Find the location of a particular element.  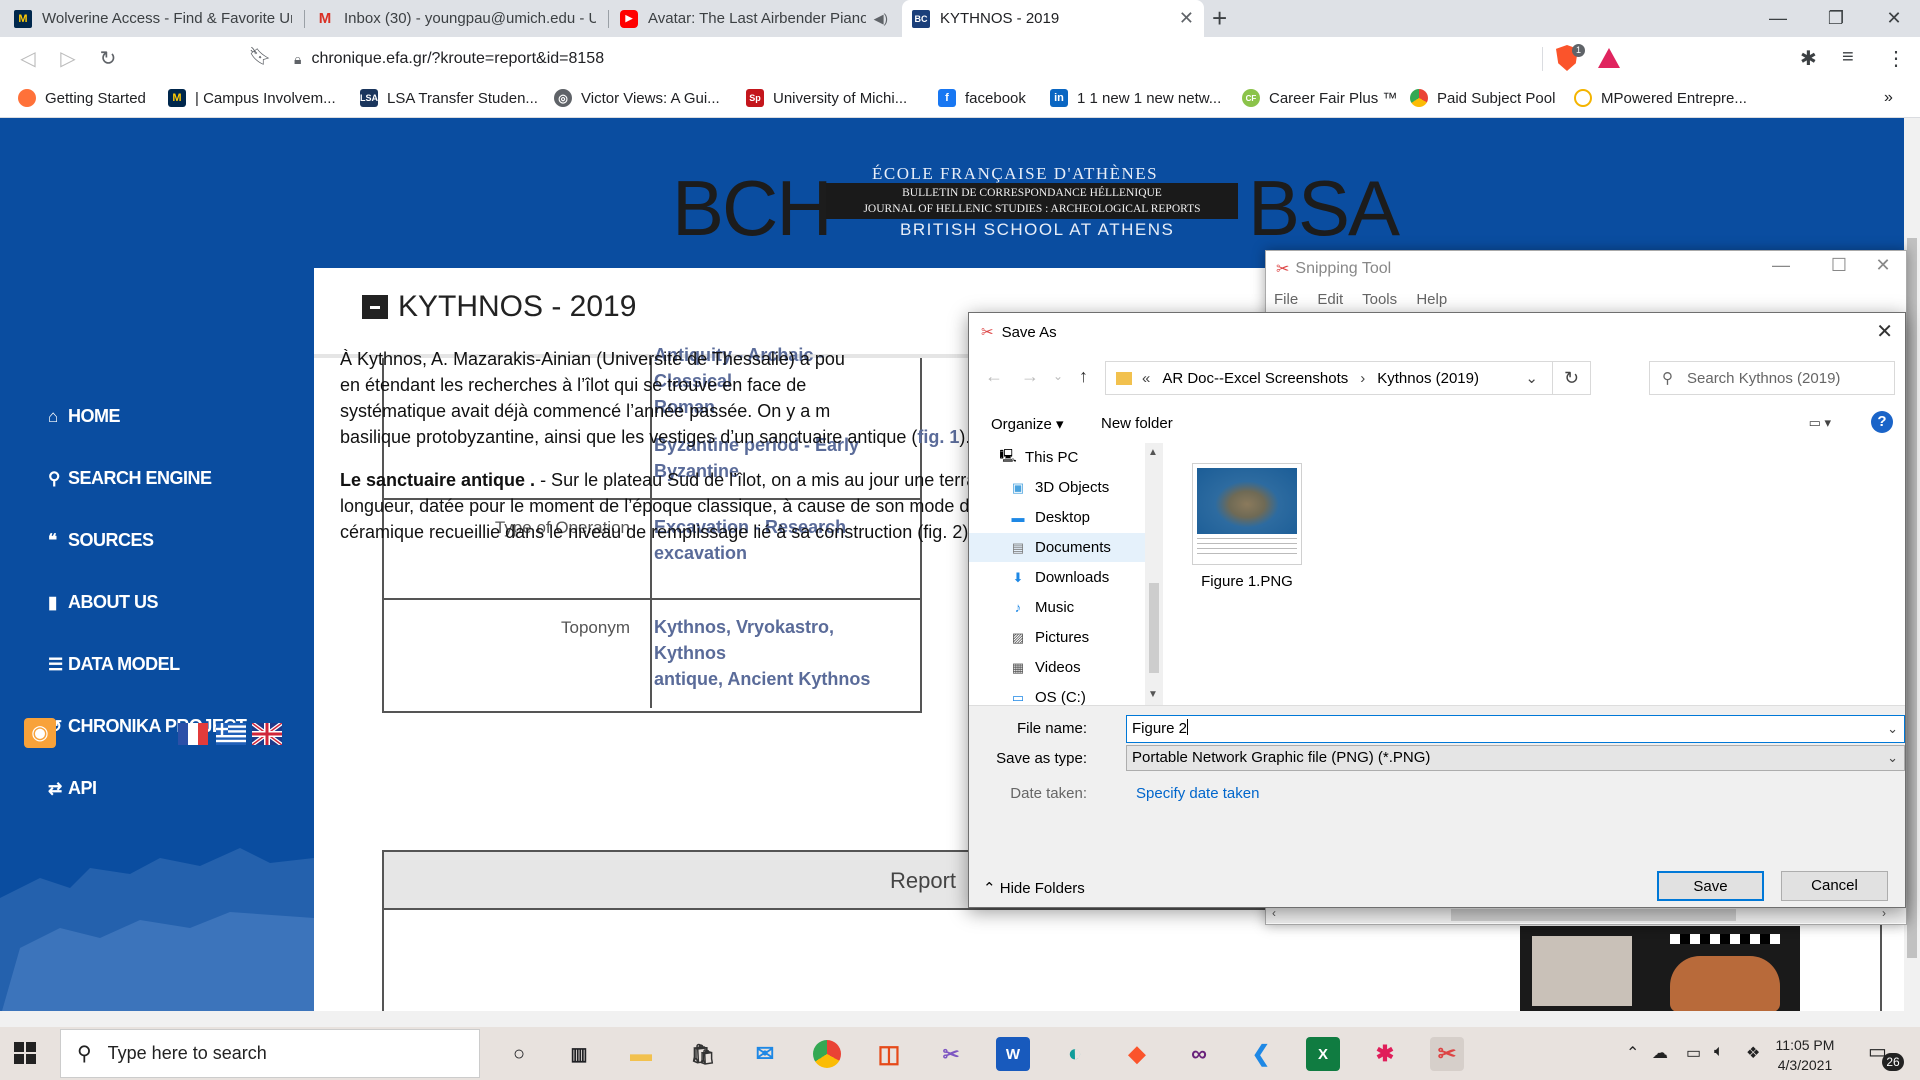

scroll-down-icon: ▼ is located at coordinates (1153, 694).